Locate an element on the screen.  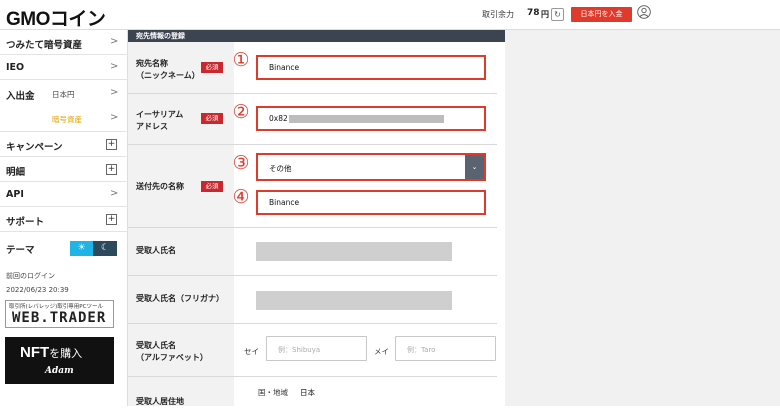
adam-logo: Adam is located at coordinates (59, 371).